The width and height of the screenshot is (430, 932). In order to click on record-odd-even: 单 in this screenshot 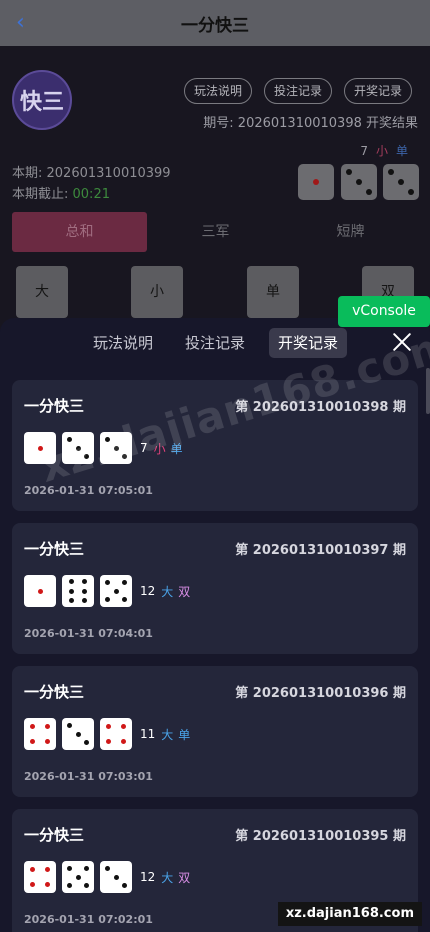, I will do `click(184, 734)`.